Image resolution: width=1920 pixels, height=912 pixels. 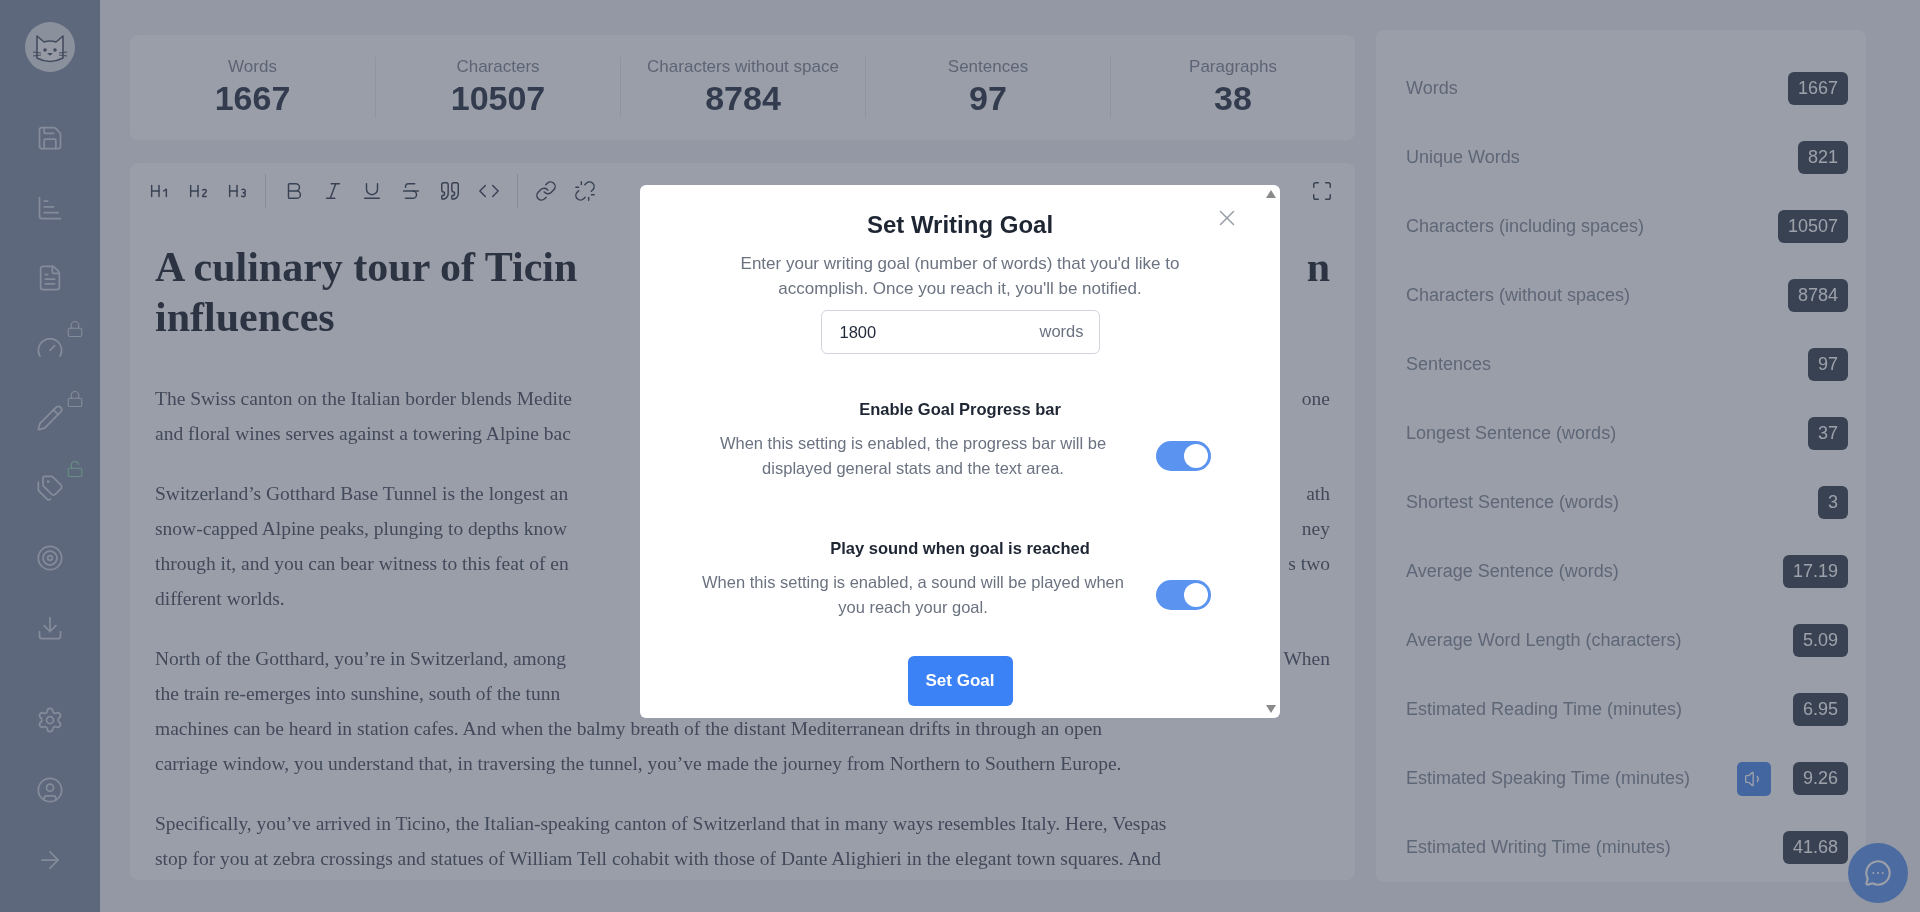 What do you see at coordinates (1545, 709) in the screenshot?
I see `stat-label: Estimated Reading Time (minutes)` at bounding box center [1545, 709].